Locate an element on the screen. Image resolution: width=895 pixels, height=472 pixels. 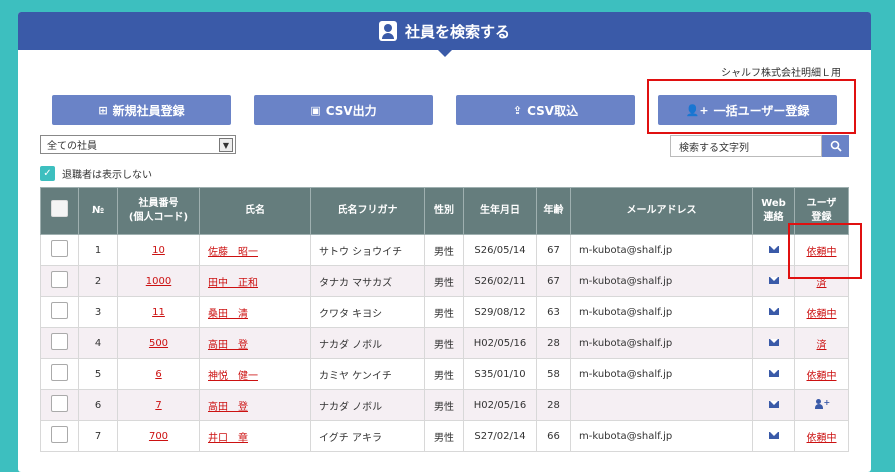
employee-kana: ナカダ ノボル is located at coordinates (367, 343).